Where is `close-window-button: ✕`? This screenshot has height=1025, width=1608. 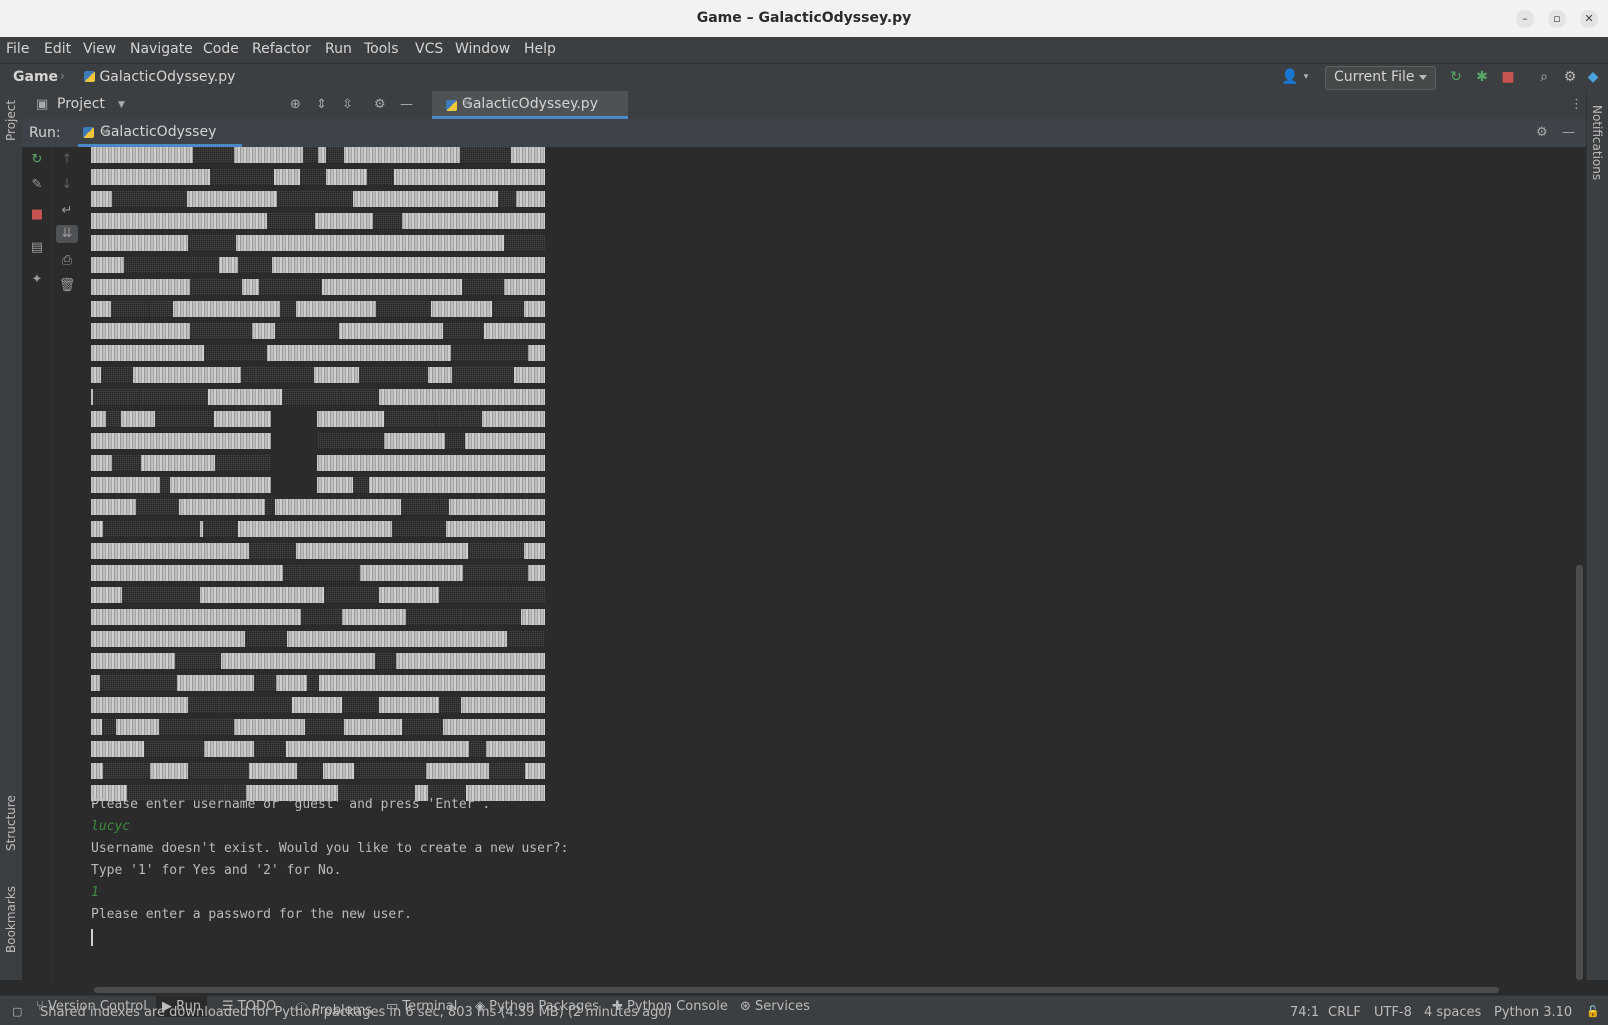 close-window-button: ✕ is located at coordinates (1589, 19).